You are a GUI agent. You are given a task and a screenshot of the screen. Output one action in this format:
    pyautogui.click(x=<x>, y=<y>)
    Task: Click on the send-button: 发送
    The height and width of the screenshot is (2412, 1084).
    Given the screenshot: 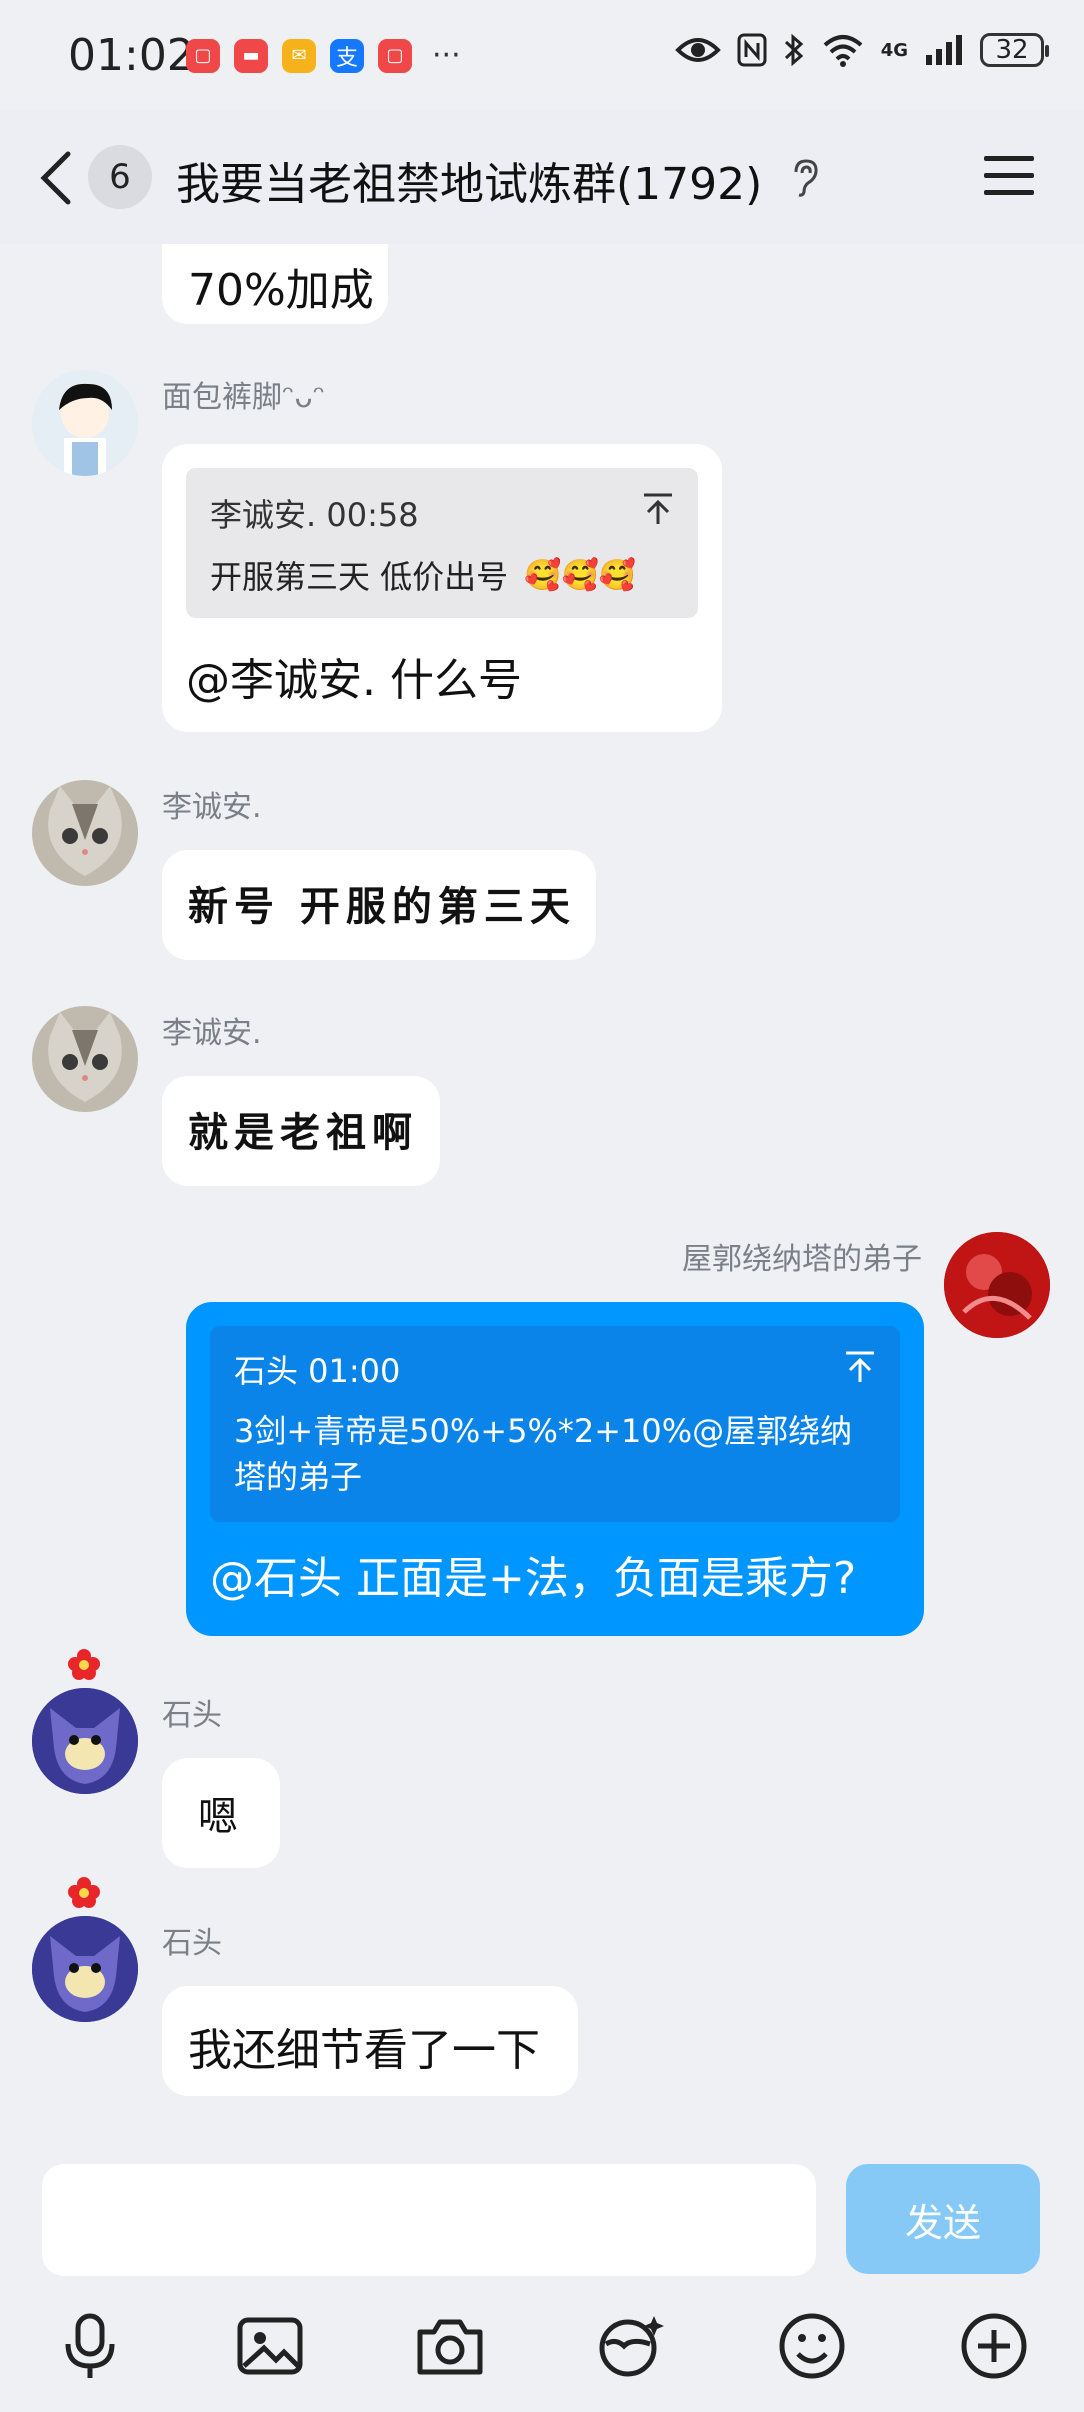 What is the action you would take?
    pyautogui.click(x=943, y=2219)
    